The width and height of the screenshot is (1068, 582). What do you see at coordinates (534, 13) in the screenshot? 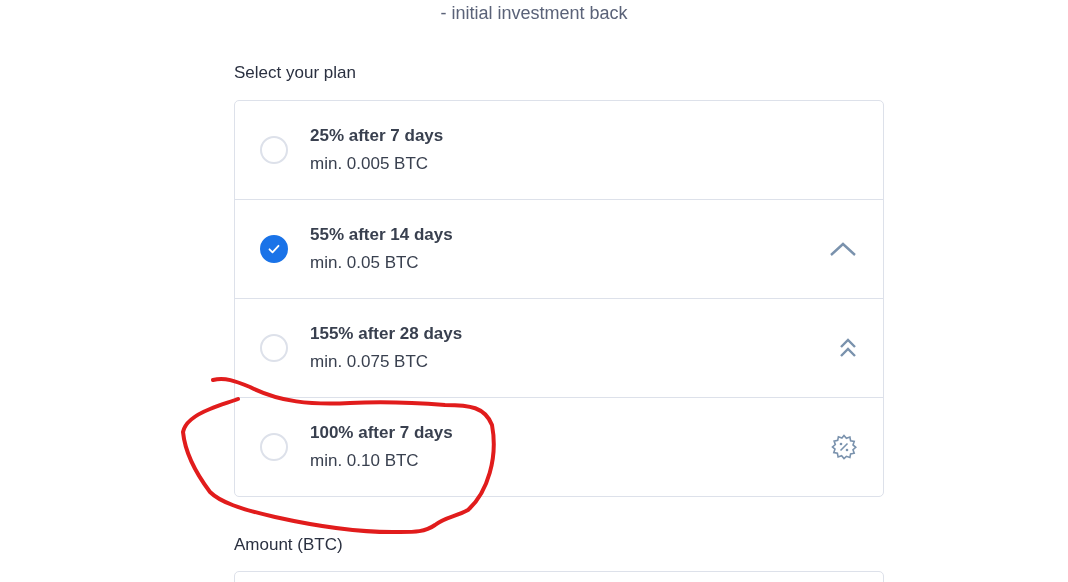
I see `intro-text: - initial investment back` at bounding box center [534, 13].